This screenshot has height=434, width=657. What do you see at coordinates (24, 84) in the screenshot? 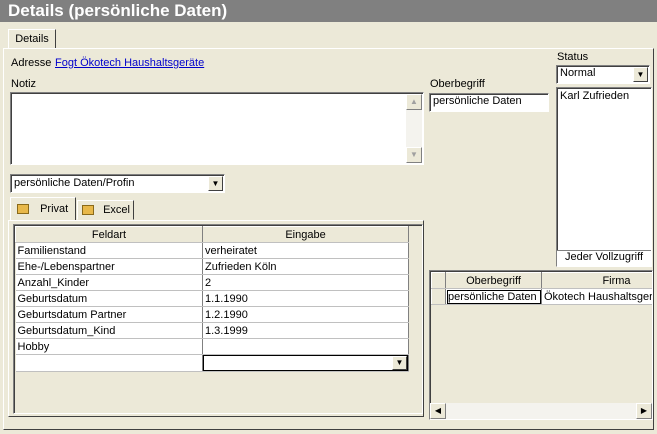
I see `notiz-label: Notiz` at bounding box center [24, 84].